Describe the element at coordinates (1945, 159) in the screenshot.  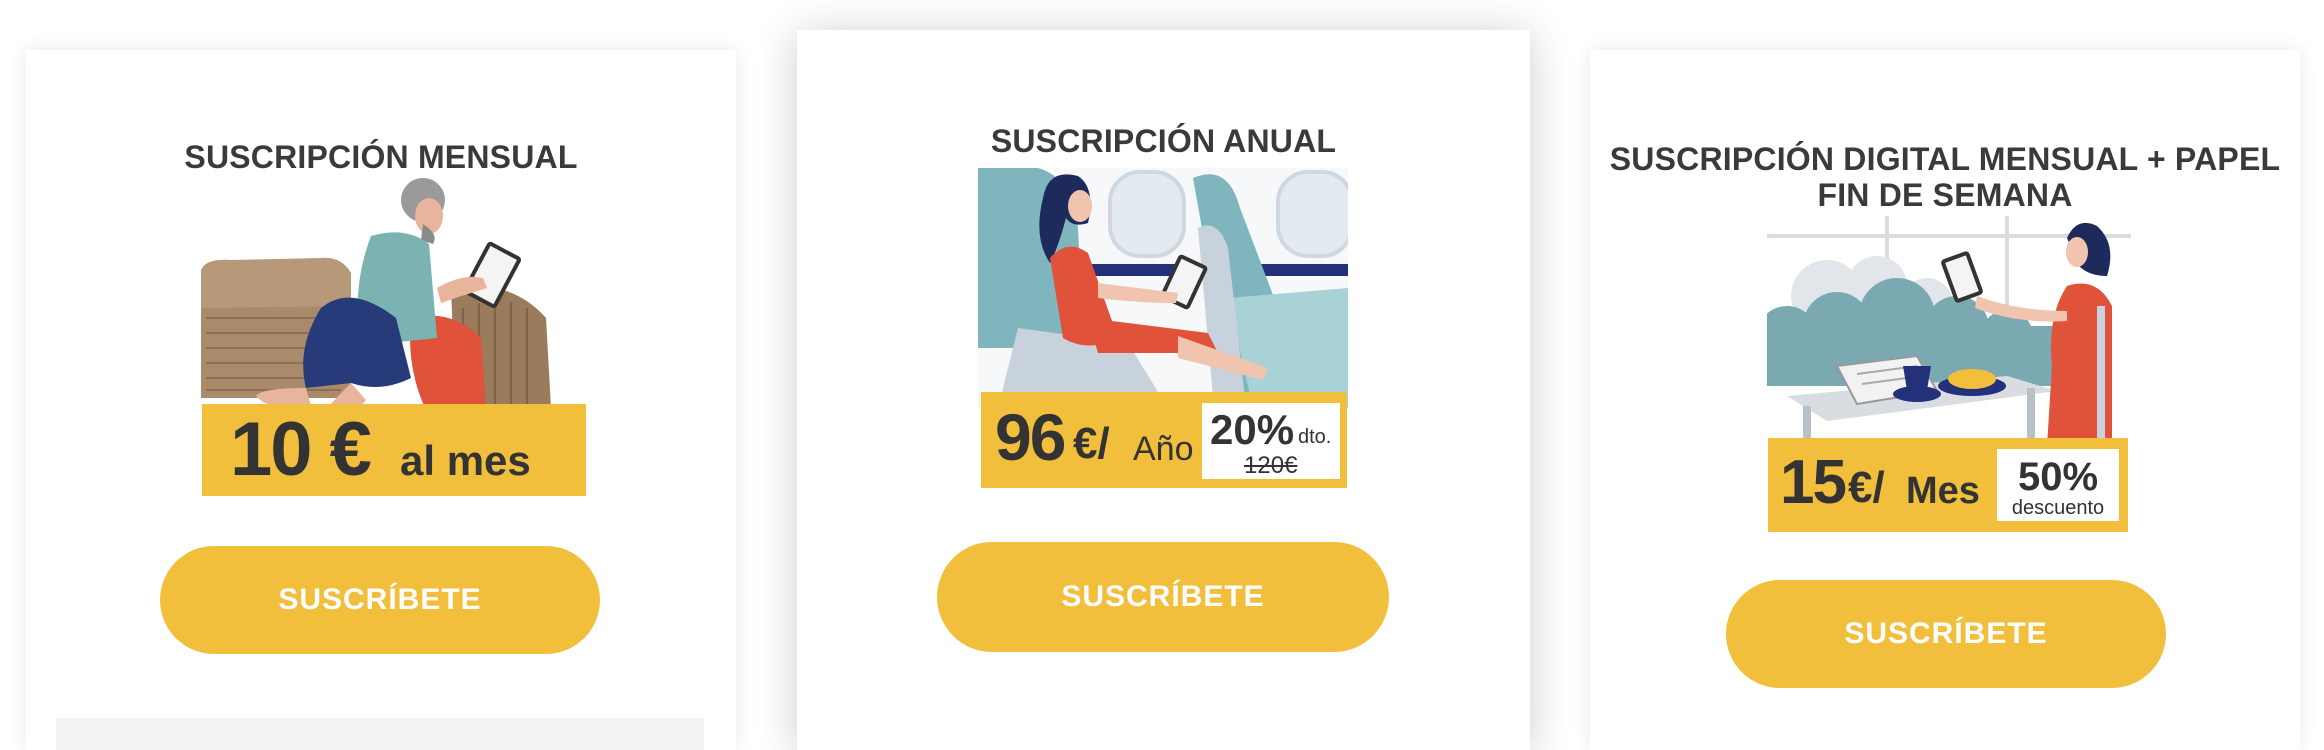
I see `plan-title-line-1: SUSCRIPCIÓN DIGITAL MENSUAL + PAPEL` at that location.